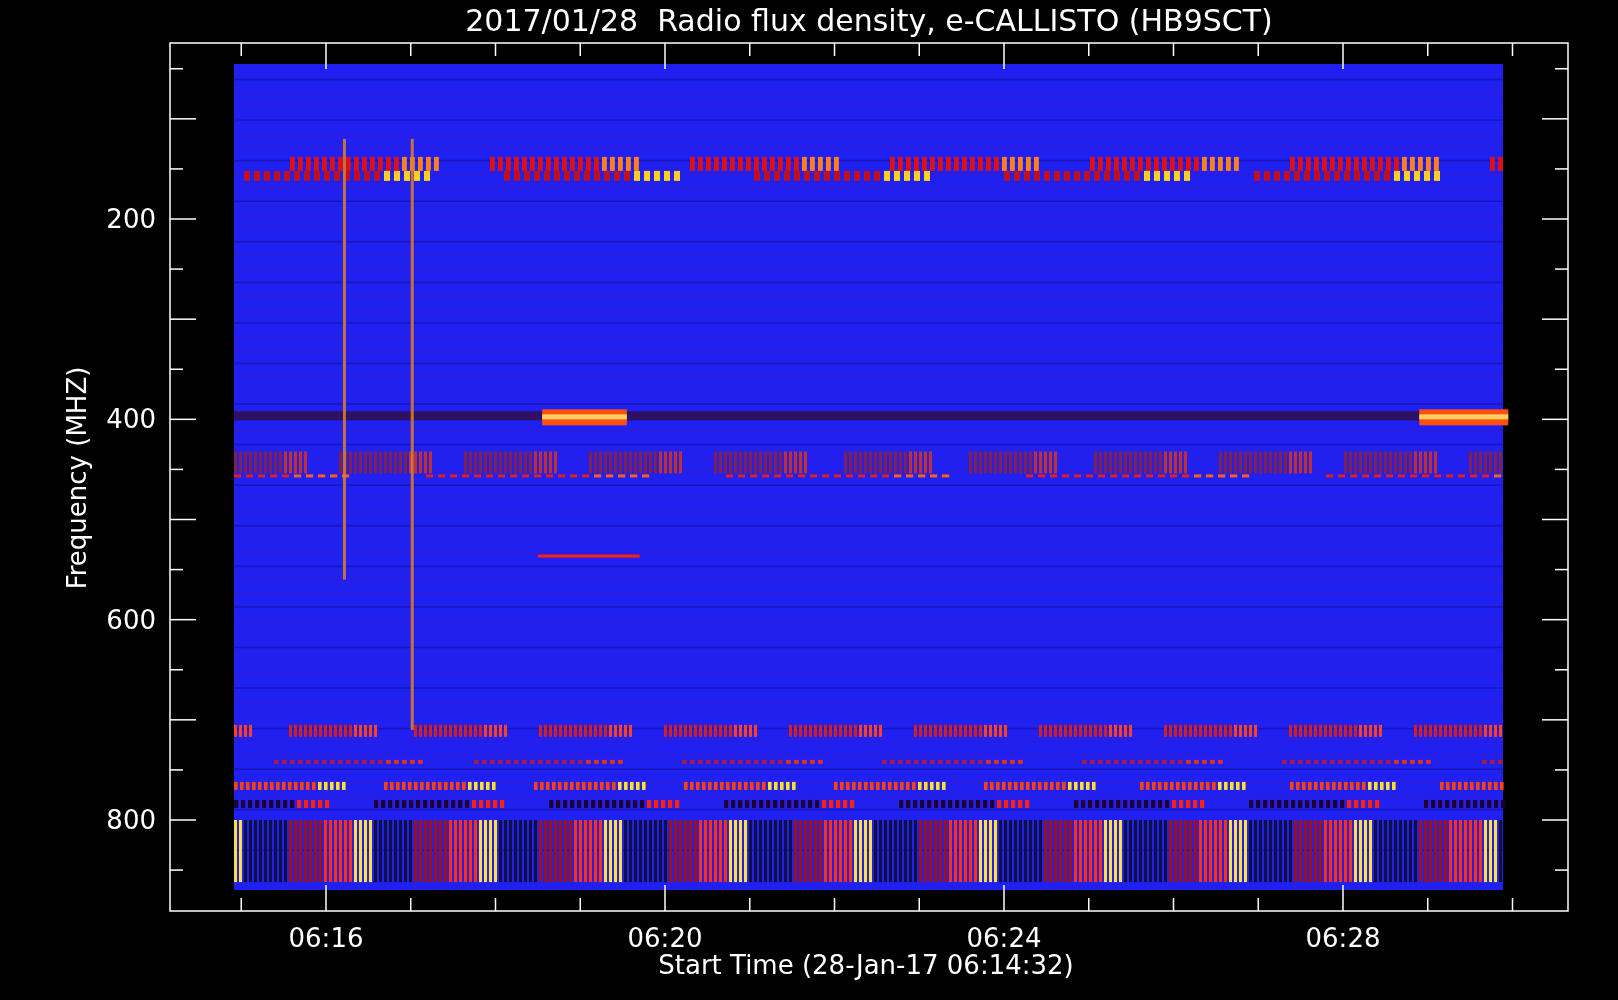 This screenshot has width=1618, height=1000. I want to click on axis-label: Frequency (MHZ), so click(77, 478).